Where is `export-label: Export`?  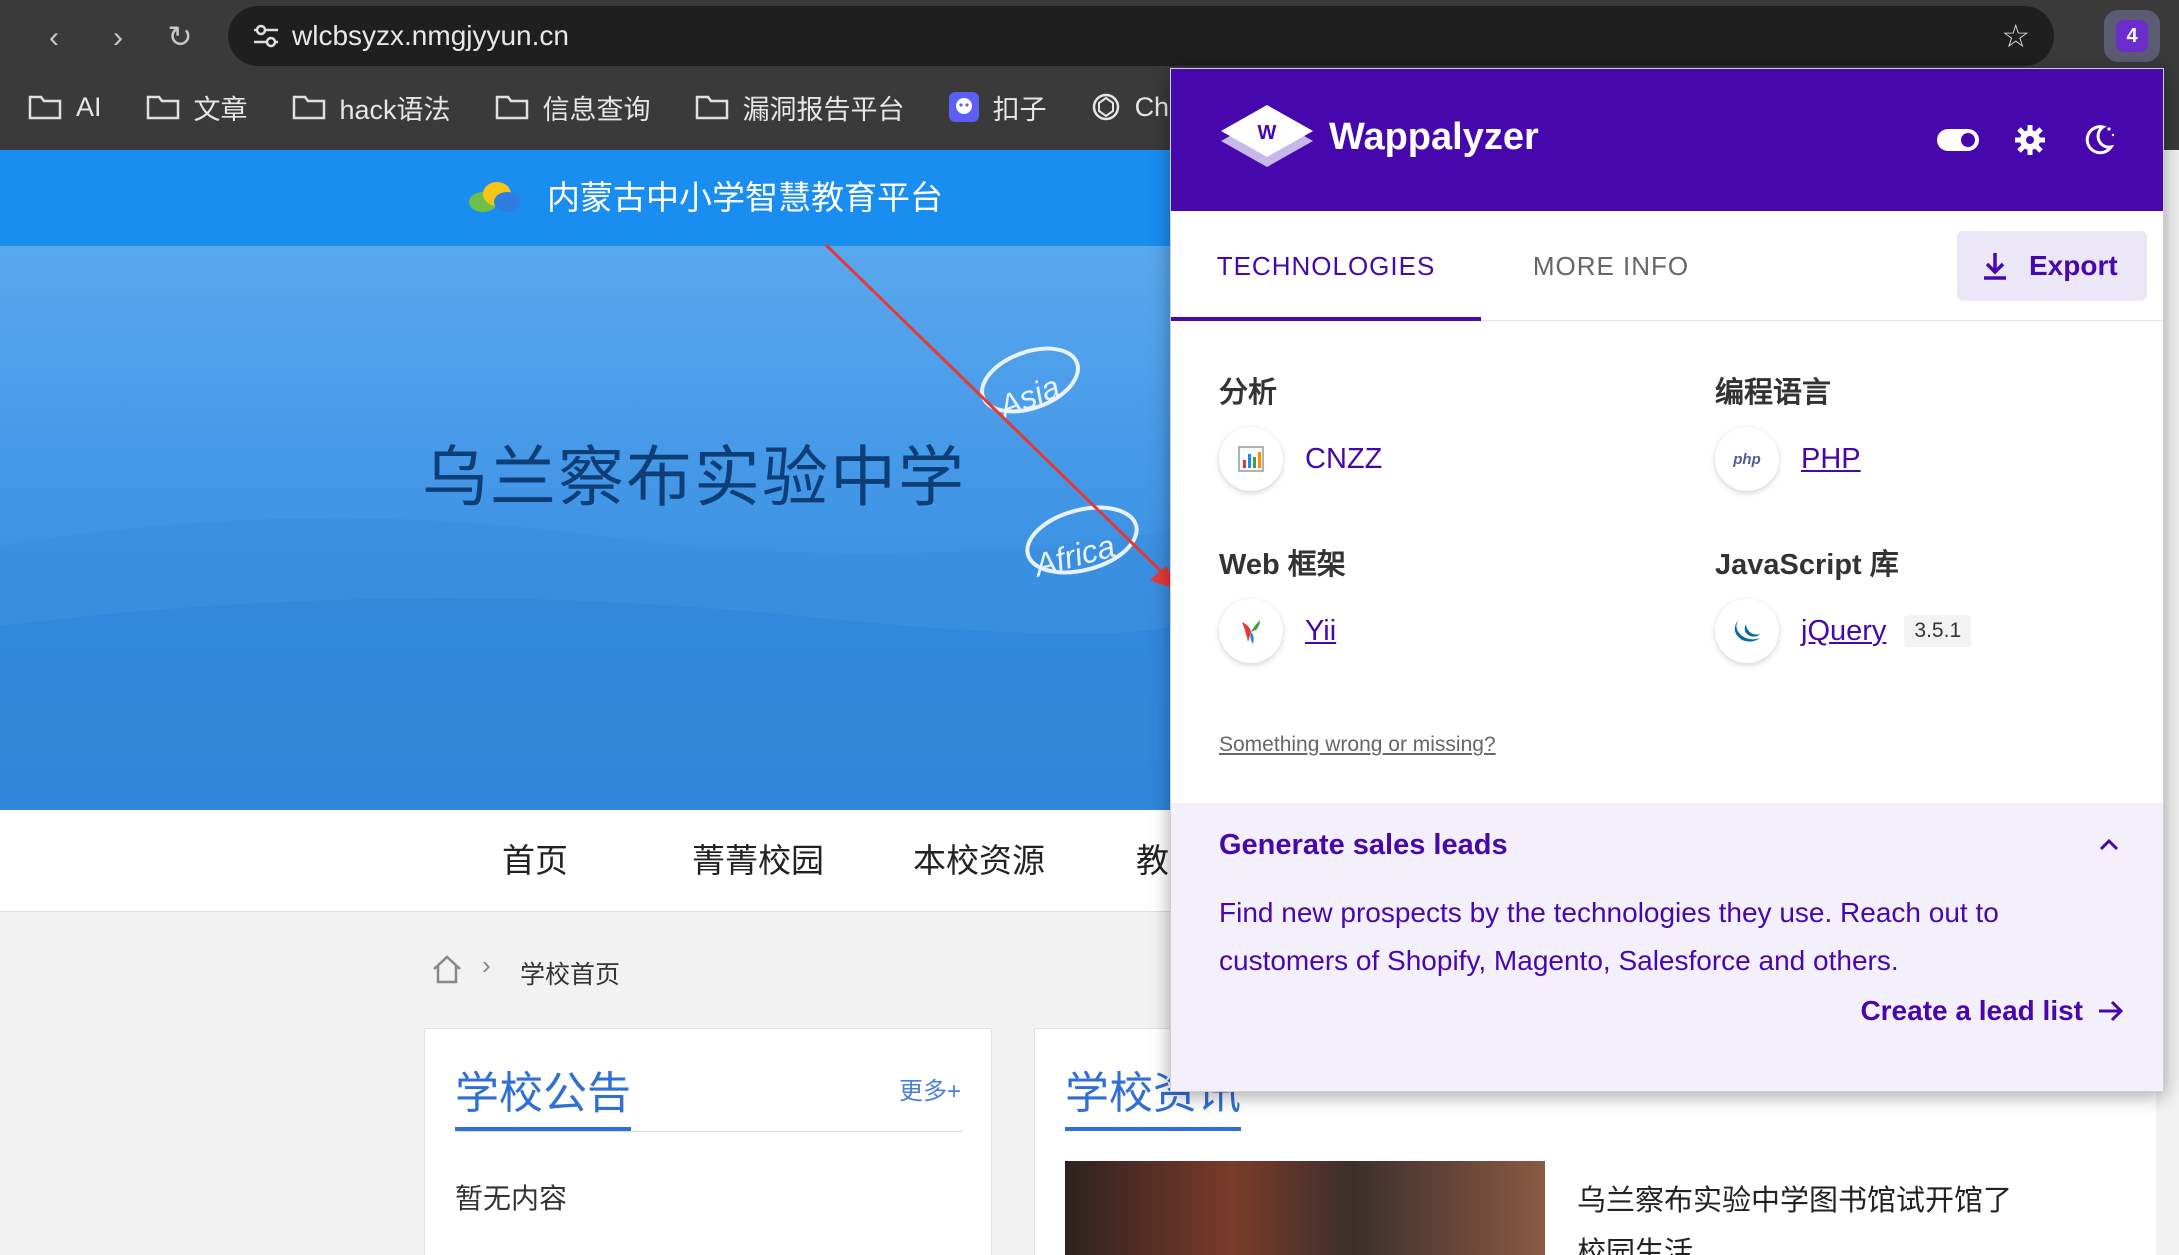 export-label: Export is located at coordinates (2073, 265).